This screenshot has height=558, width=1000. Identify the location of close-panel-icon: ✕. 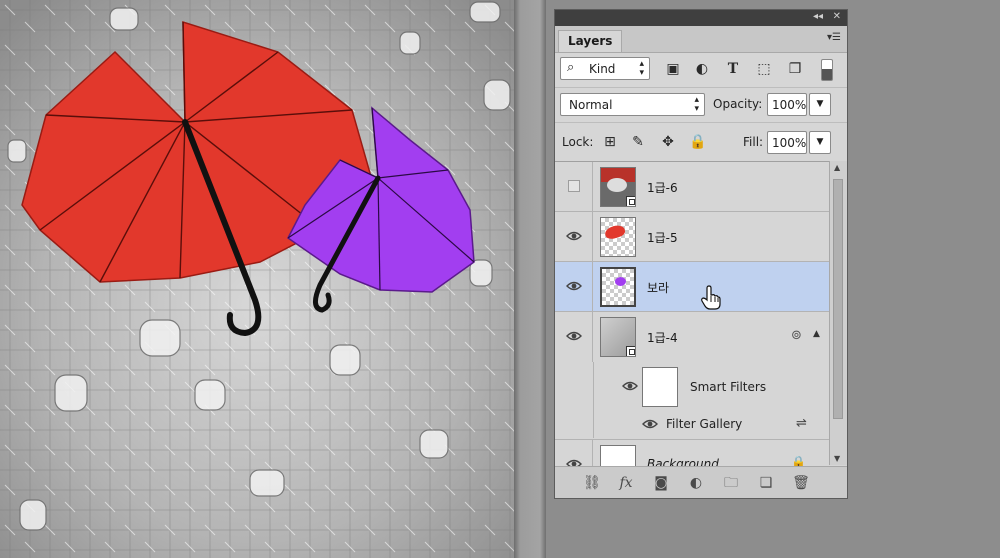
(837, 16).